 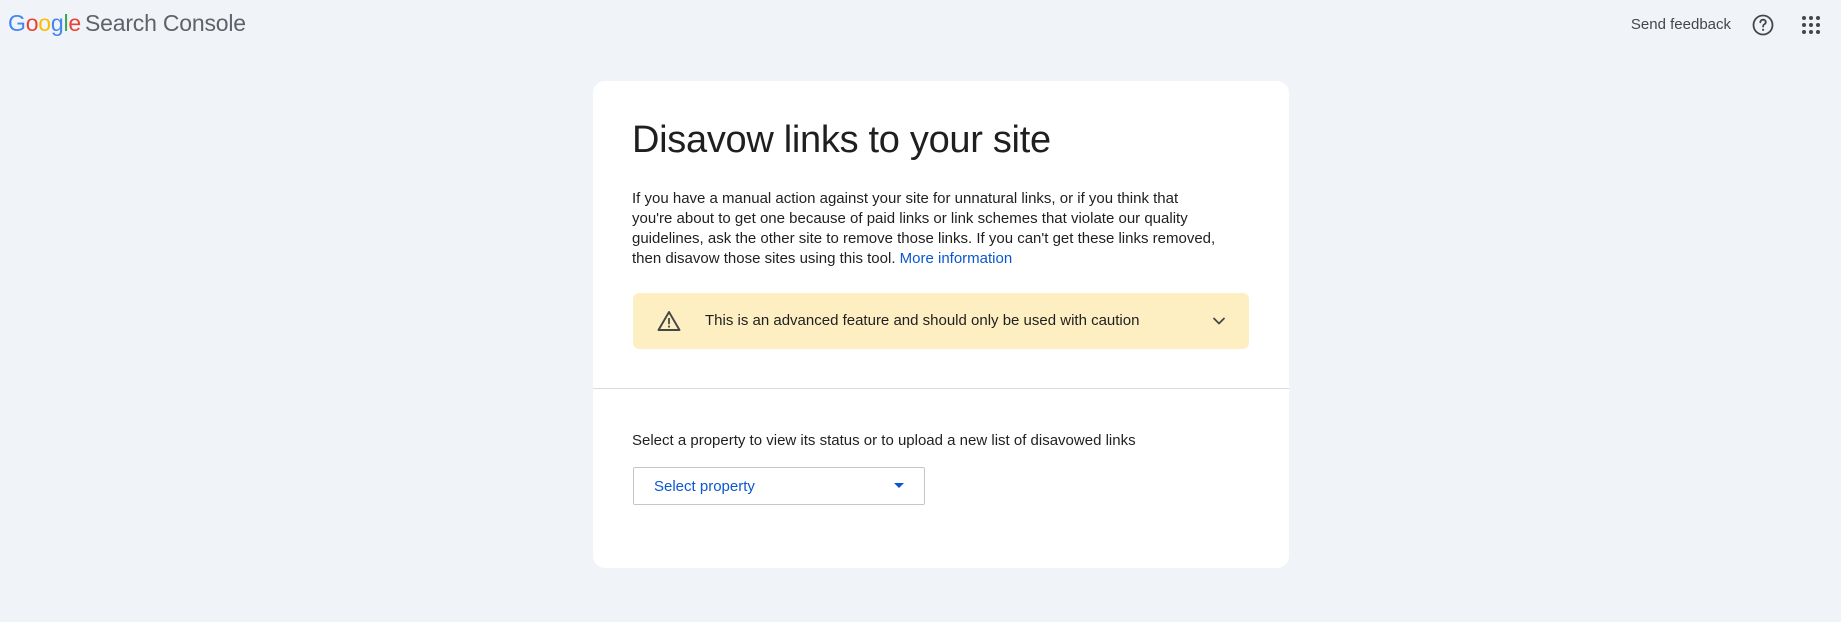 I want to click on logo-letter: G, so click(x=17, y=23).